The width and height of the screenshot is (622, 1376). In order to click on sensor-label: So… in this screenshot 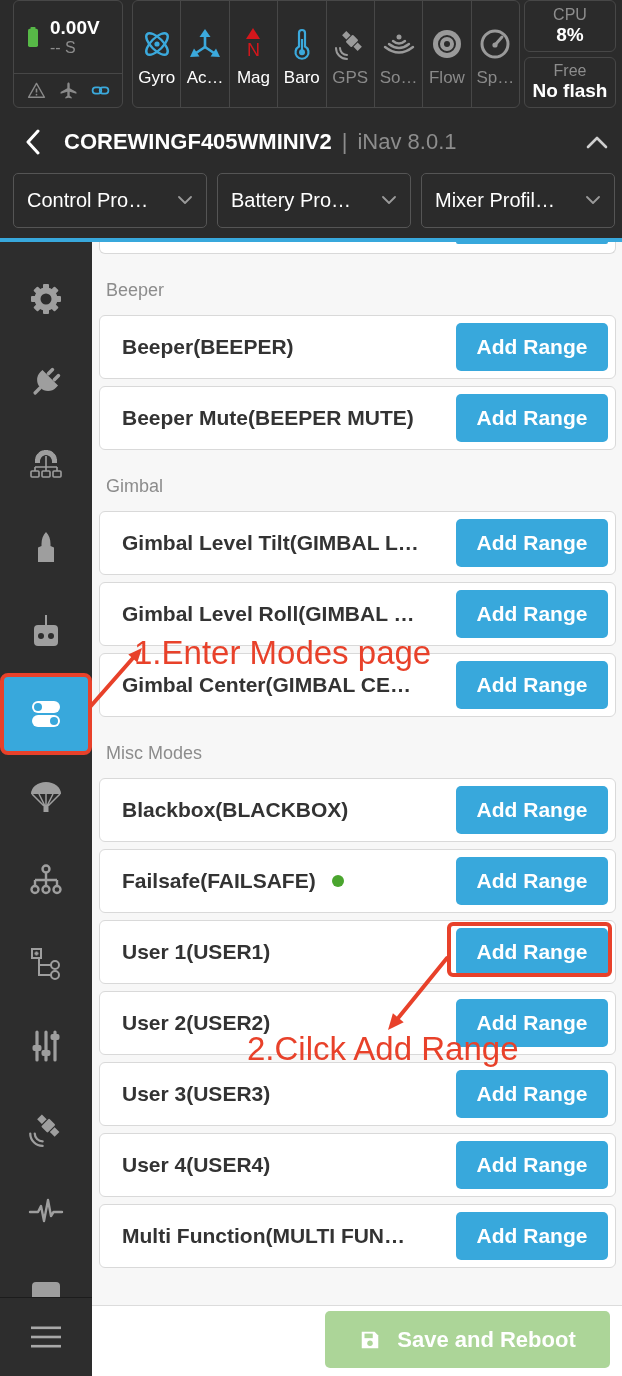, I will do `click(398, 78)`.